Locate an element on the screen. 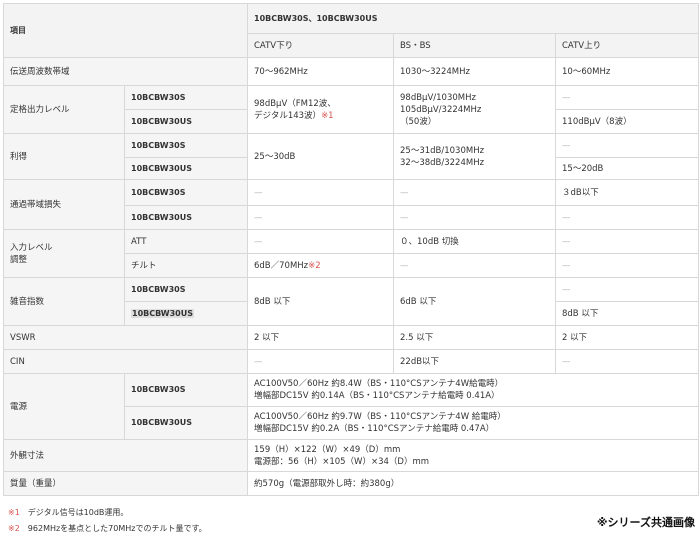 The height and width of the screenshot is (537, 700). row-label-vswr: VSWR is located at coordinates (125, 337).